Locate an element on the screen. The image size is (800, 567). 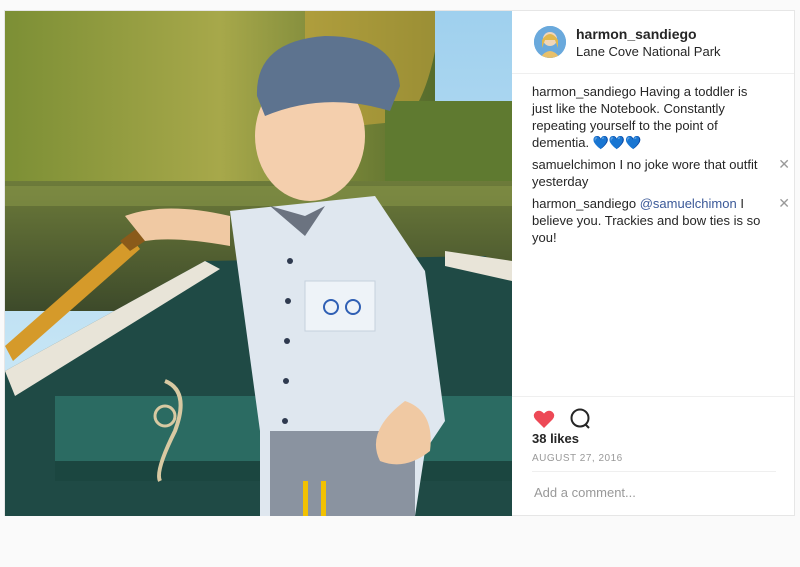
location-link: Lane Cove National Park is located at coordinates (648, 51).